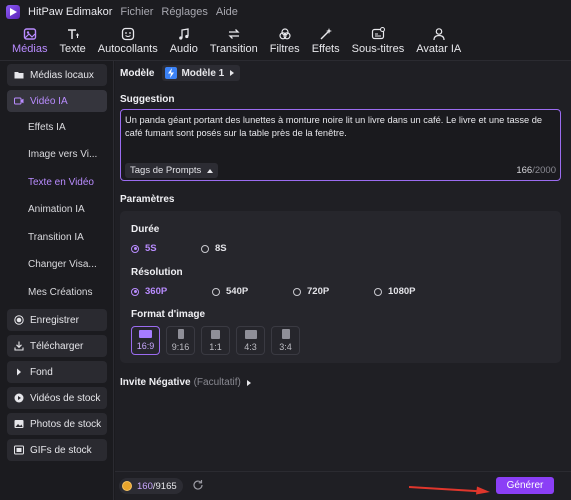 The width and height of the screenshot is (571, 500). I want to click on sticker-icon, so click(128, 34).